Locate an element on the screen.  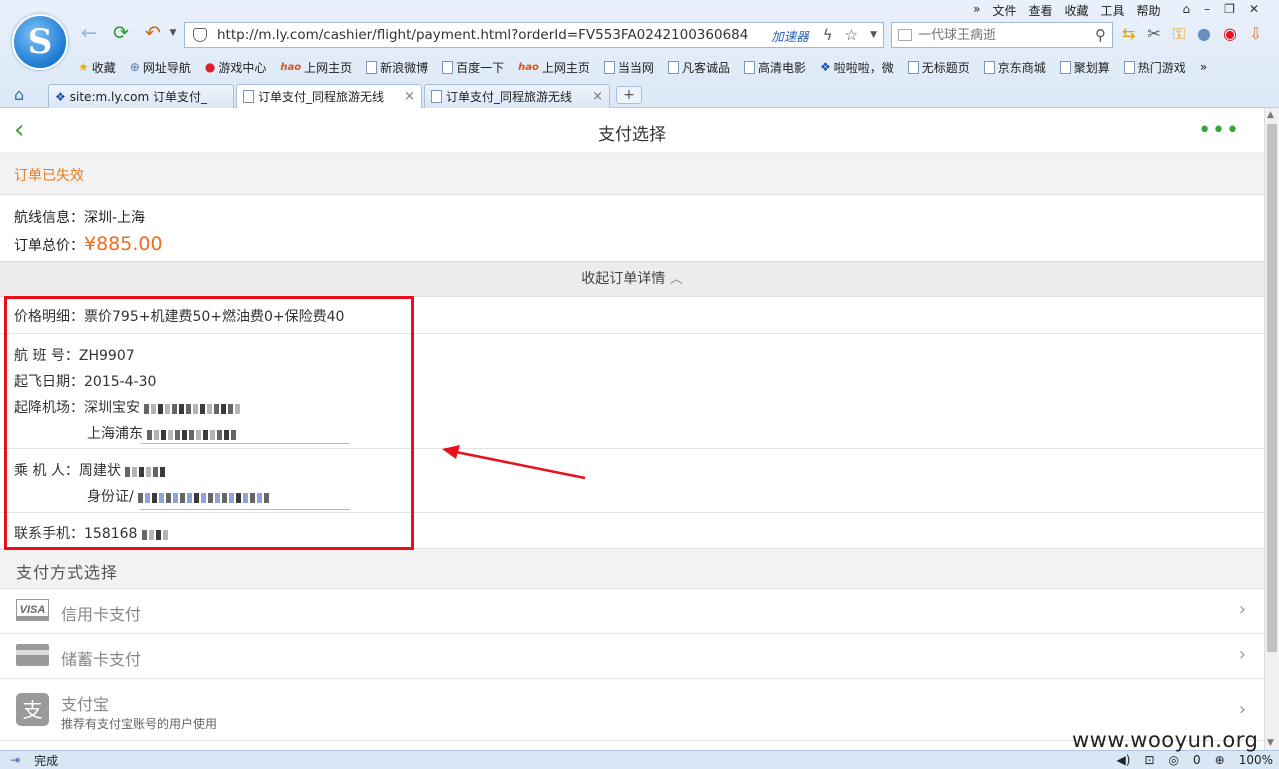
watermark: www.wooyun.org is located at coordinates (1165, 740).